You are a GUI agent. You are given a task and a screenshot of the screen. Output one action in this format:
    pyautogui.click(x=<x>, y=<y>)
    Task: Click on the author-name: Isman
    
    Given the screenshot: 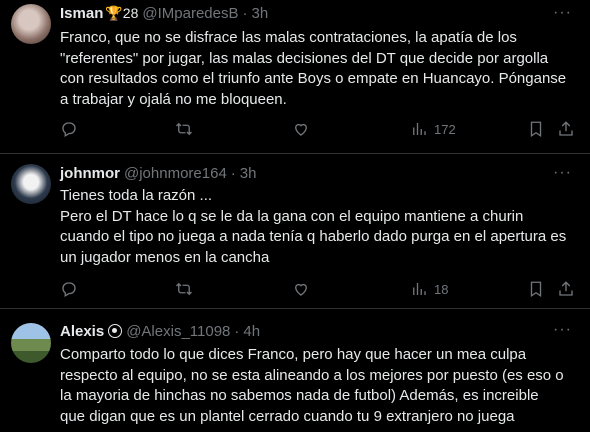 What is the action you would take?
    pyautogui.click(x=81, y=13)
    